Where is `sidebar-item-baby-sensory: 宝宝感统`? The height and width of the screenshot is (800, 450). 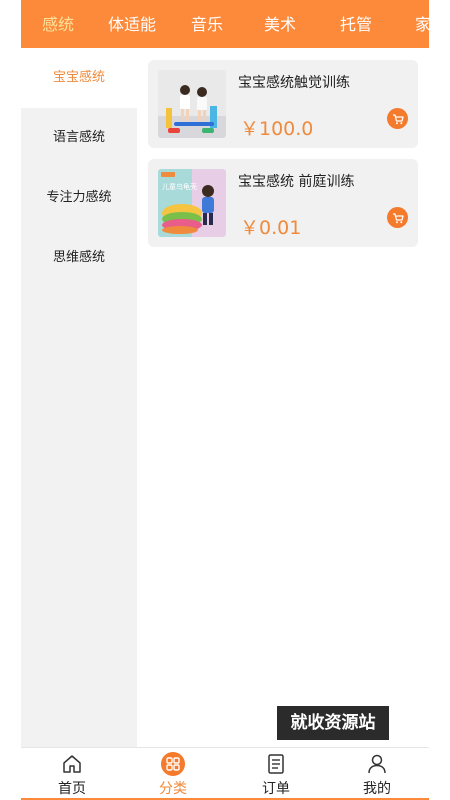
sidebar-item-baby-sensory: 宝宝感统 is located at coordinates (79, 78).